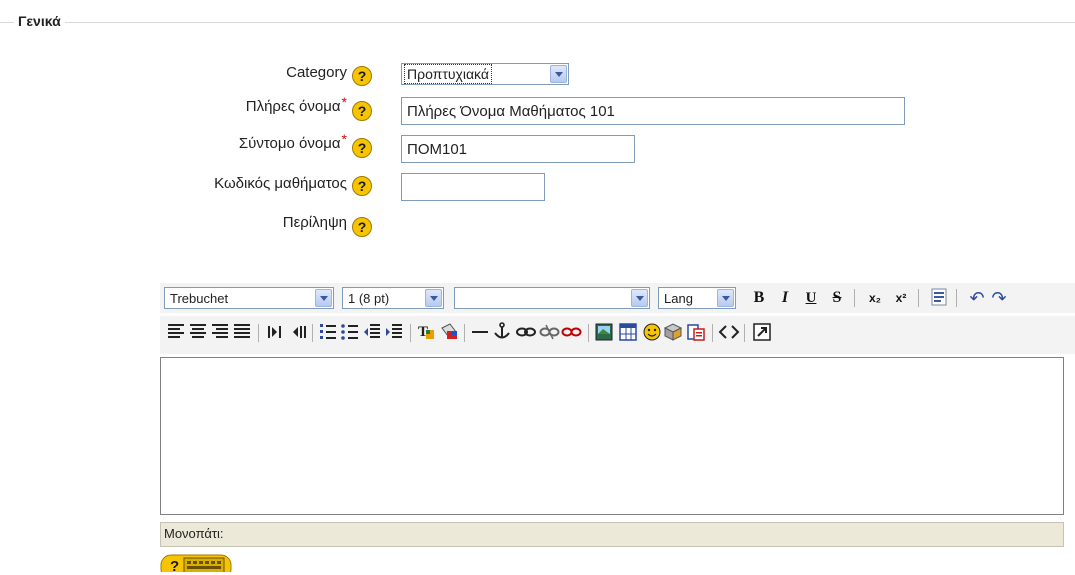 The image size is (1075, 575). Describe the element at coordinates (372, 331) in the screenshot. I see `outdent-icon` at that location.